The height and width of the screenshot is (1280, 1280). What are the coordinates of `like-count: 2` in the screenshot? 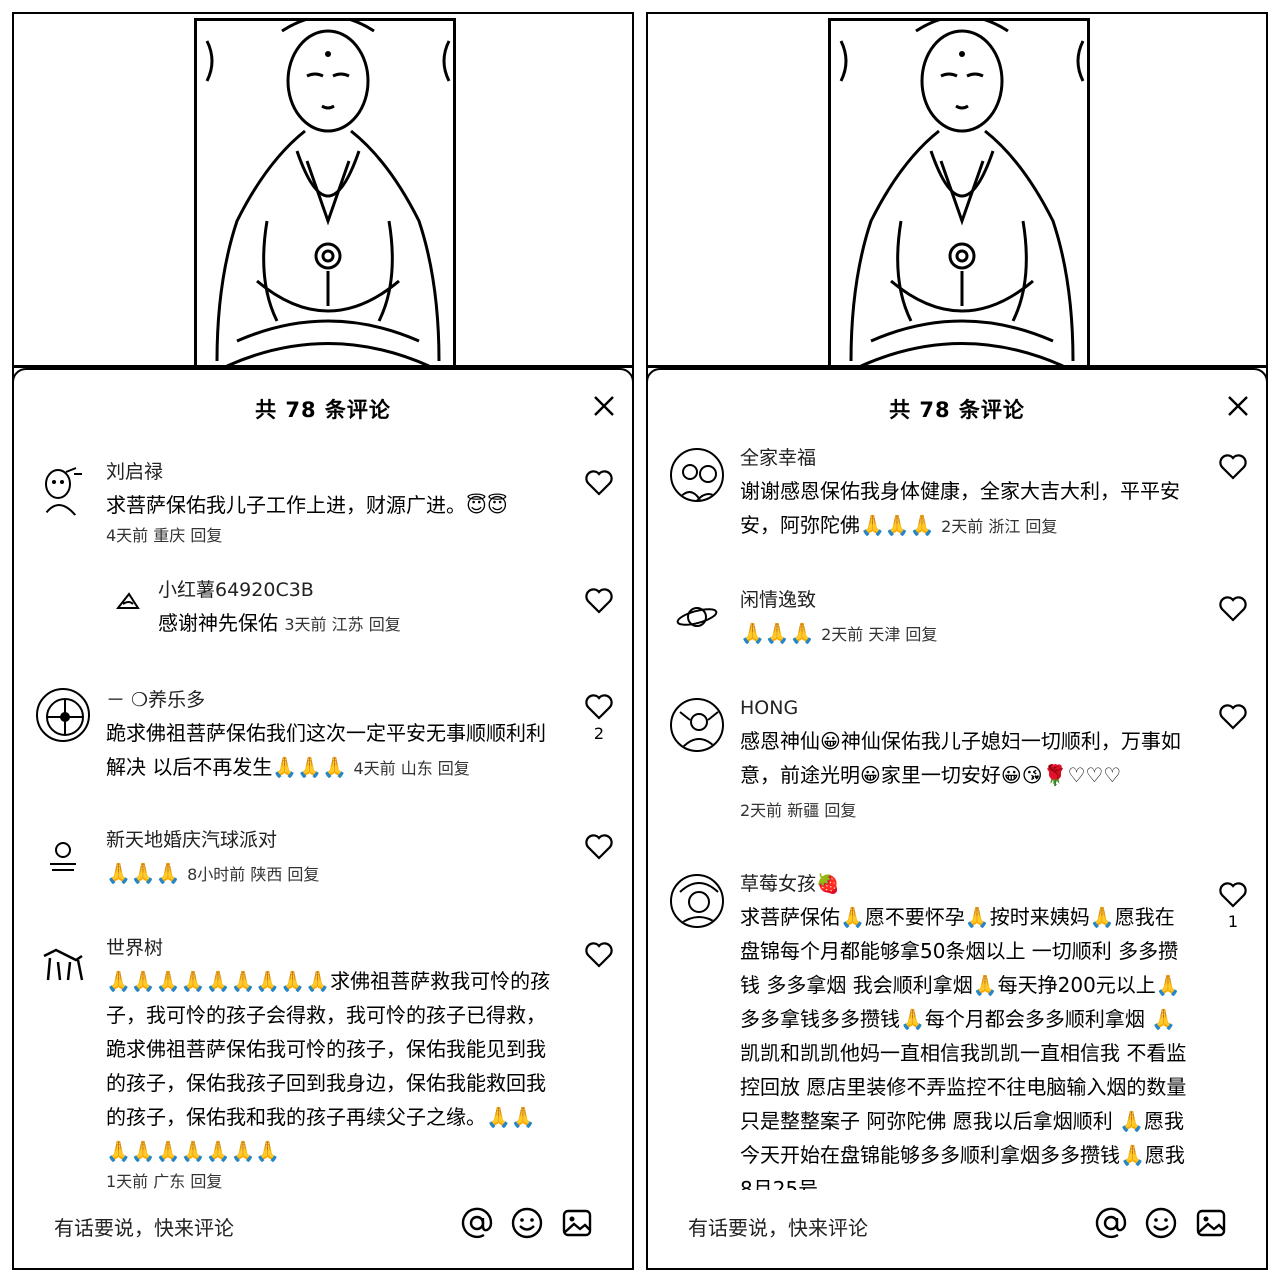 It's located at (599, 733).